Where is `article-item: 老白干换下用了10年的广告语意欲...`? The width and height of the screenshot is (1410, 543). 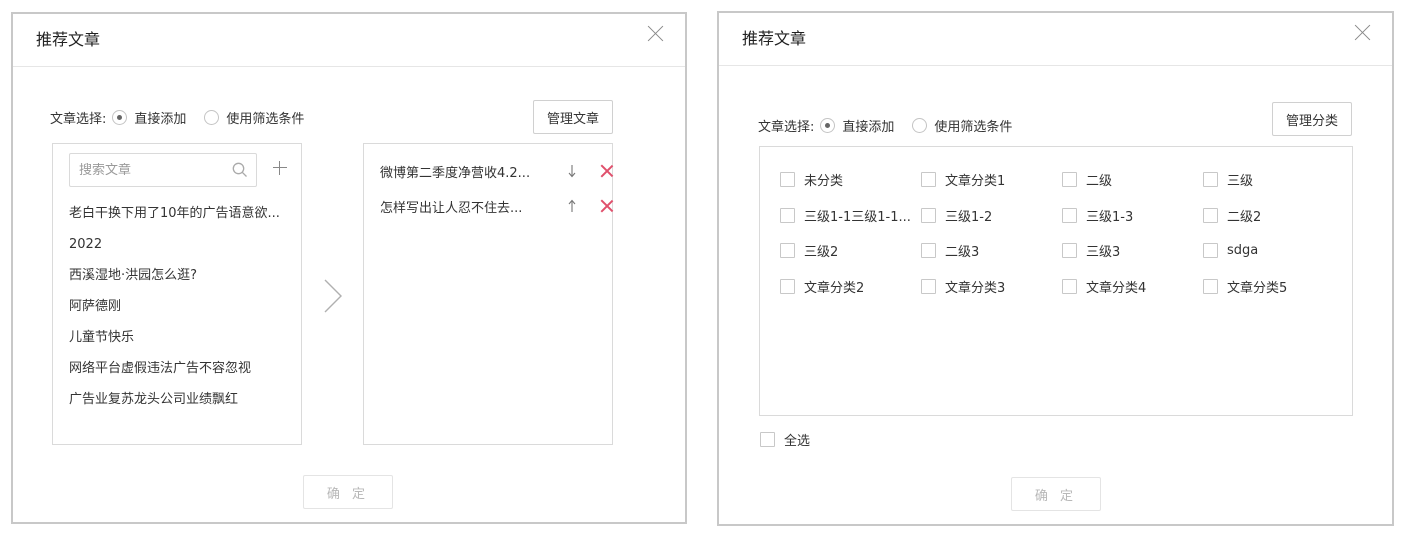 article-item: 老白干换下用了10年的广告语意欲... is located at coordinates (174, 213).